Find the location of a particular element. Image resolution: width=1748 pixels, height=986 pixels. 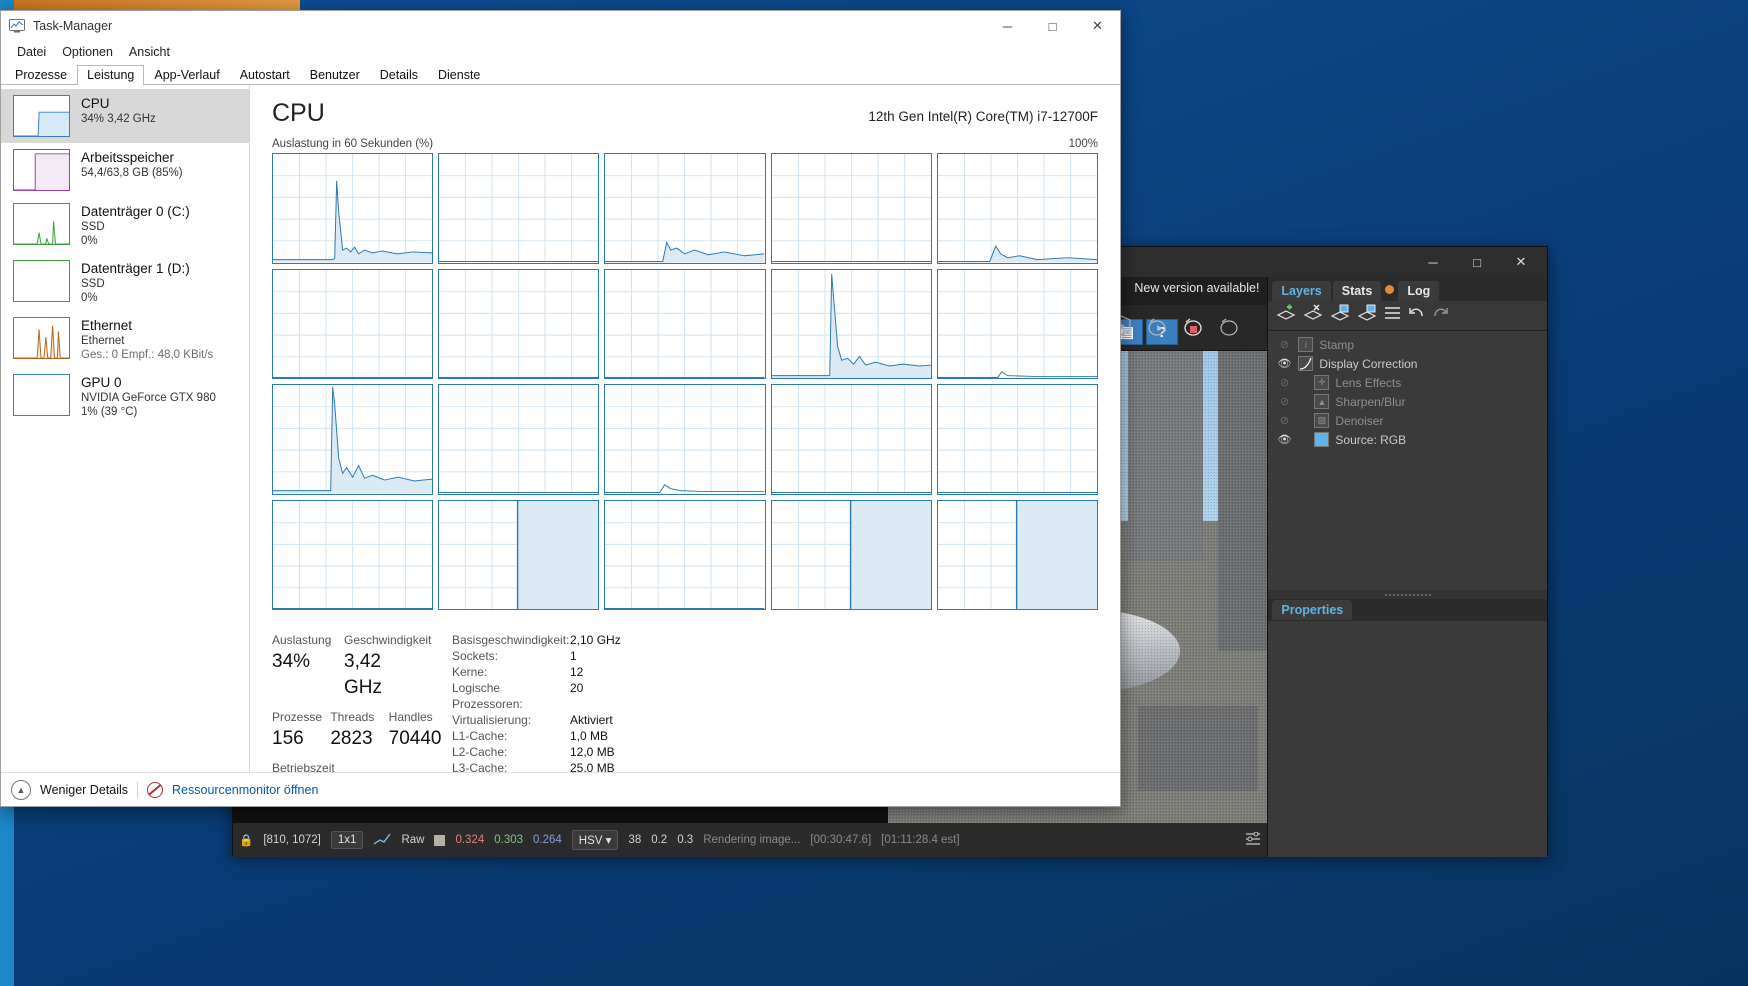

sidebar-sub1: SSD is located at coordinates (93, 227).